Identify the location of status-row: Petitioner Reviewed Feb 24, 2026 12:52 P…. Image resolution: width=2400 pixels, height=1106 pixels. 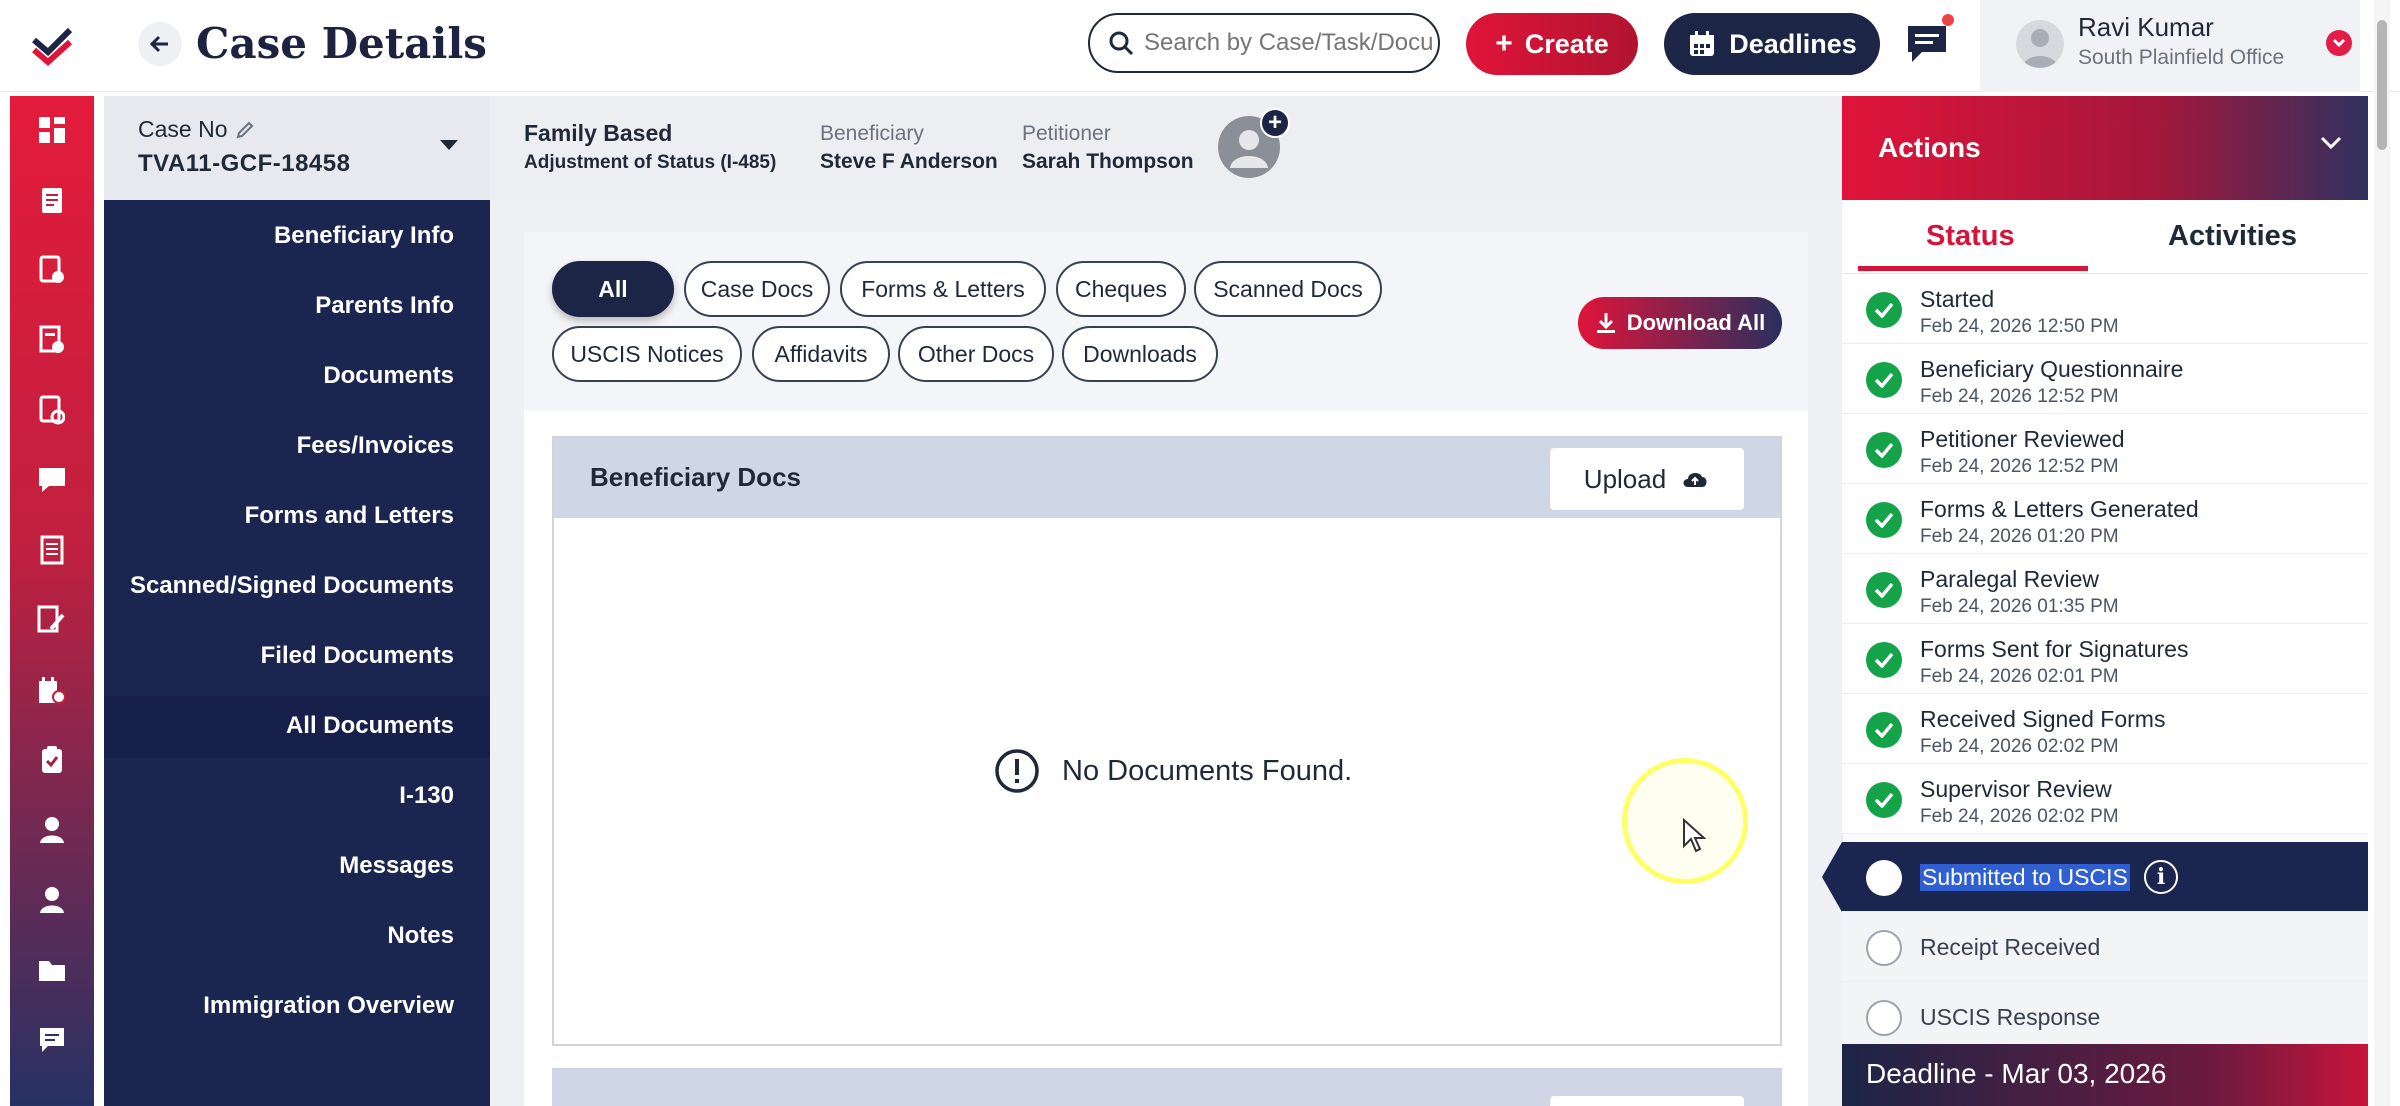
(2105, 449).